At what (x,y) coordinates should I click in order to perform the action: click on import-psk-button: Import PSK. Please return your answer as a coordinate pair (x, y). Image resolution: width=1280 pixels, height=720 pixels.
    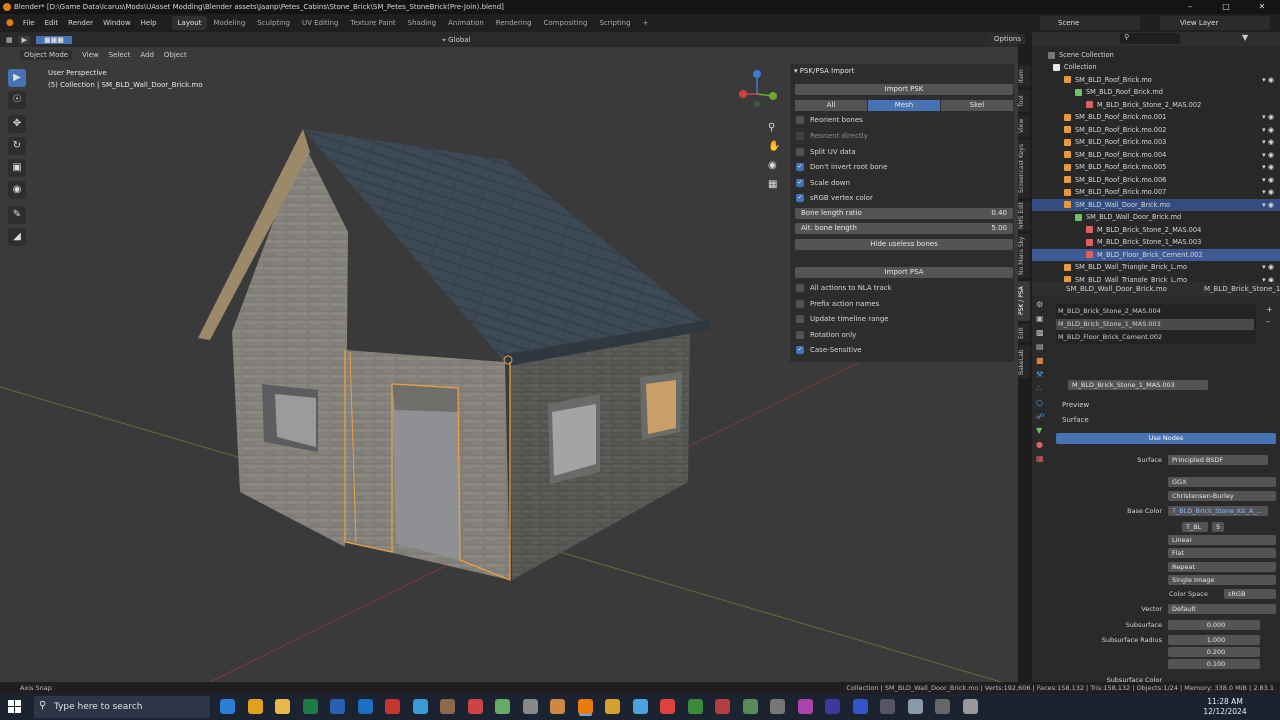
    Looking at the image, I should click on (904, 89).